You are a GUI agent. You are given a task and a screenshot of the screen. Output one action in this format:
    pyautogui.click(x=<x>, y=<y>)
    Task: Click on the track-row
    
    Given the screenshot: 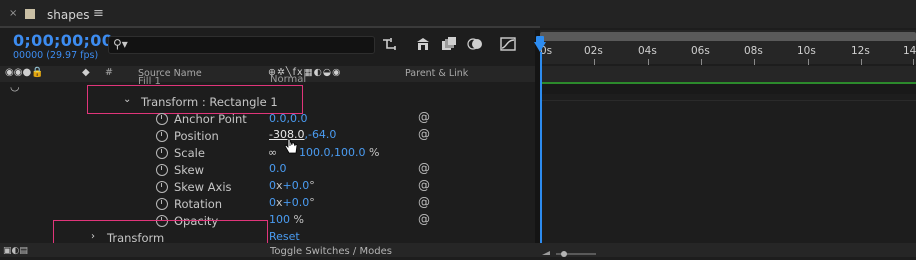 What is the action you would take?
    pyautogui.click(x=728, y=89)
    